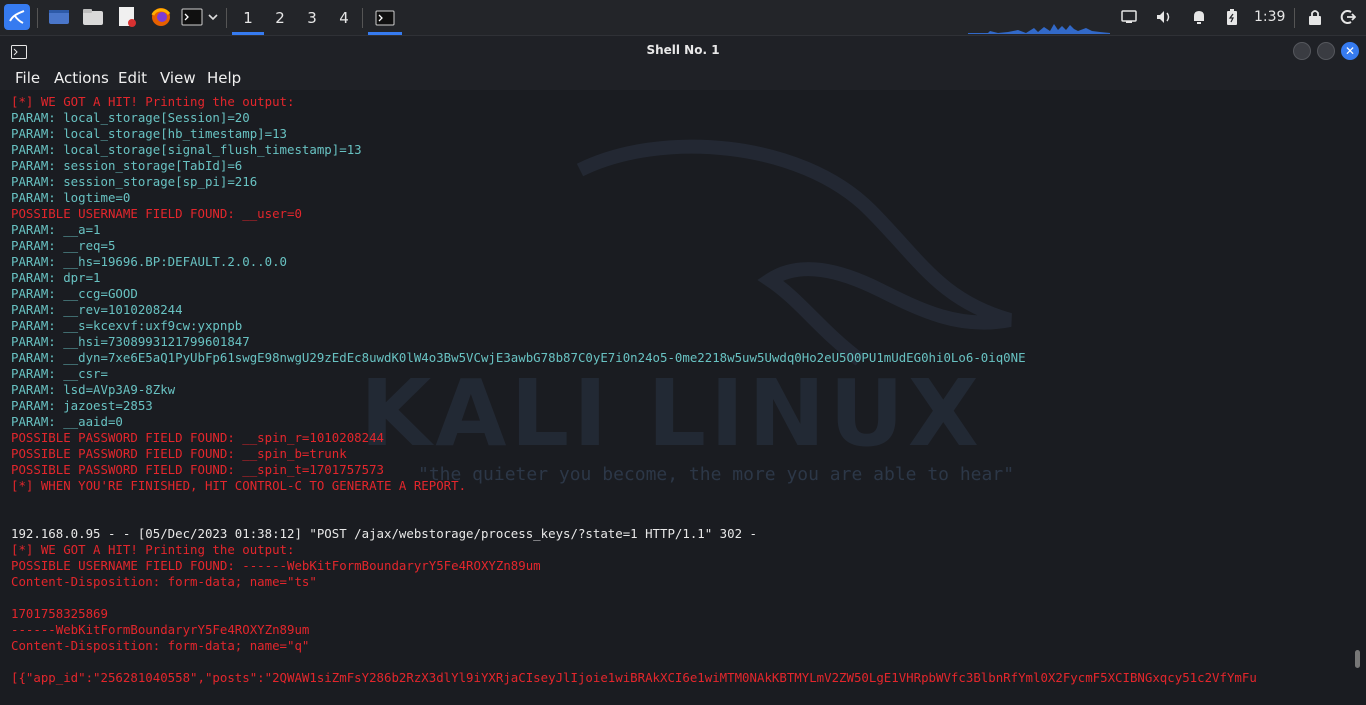  What do you see at coordinates (132, 78) in the screenshot?
I see `menu-edit: Edit` at bounding box center [132, 78].